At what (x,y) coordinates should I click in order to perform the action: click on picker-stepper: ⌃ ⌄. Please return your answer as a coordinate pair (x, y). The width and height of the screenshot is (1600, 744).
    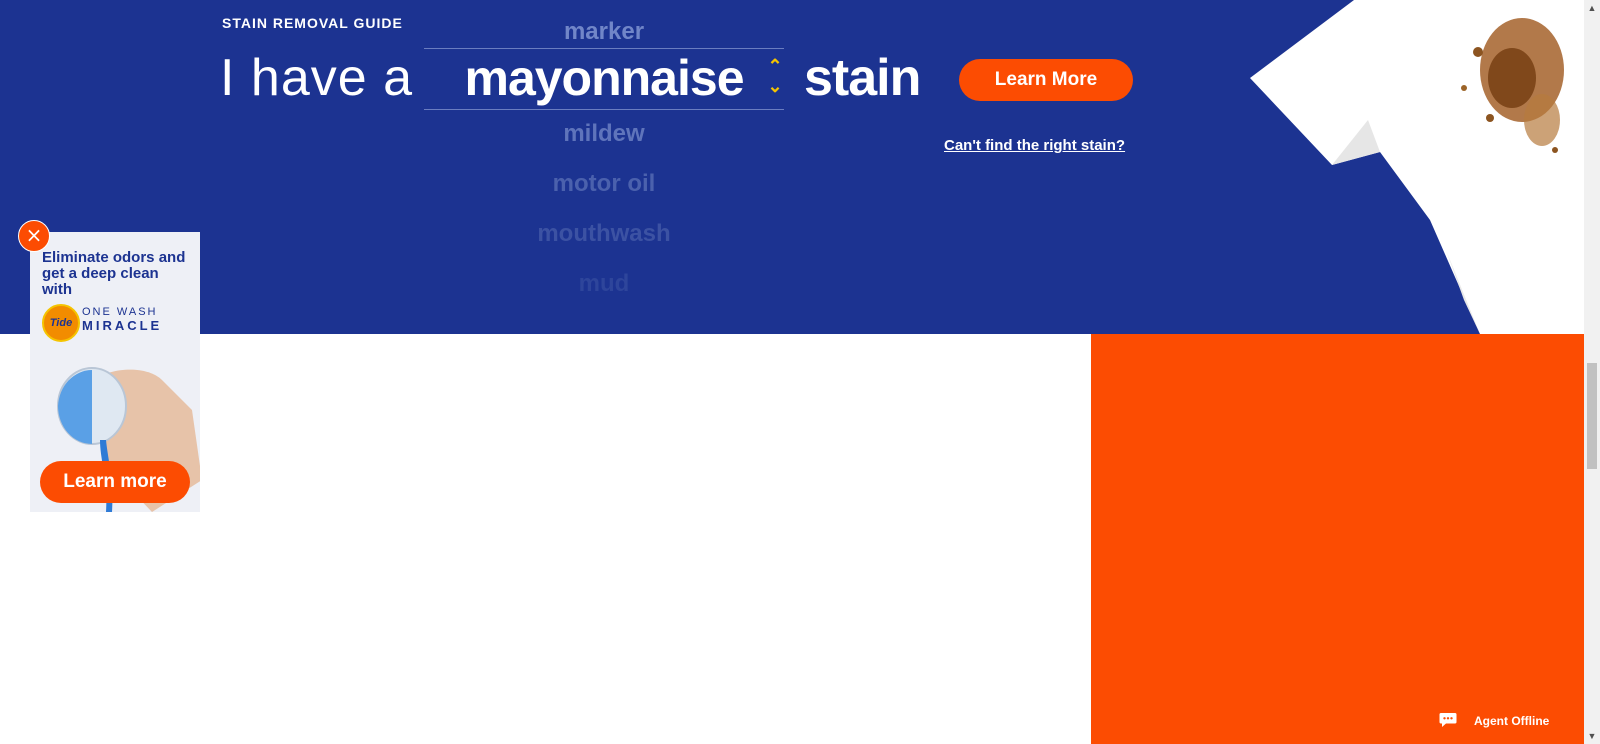
    Looking at the image, I should click on (775, 78).